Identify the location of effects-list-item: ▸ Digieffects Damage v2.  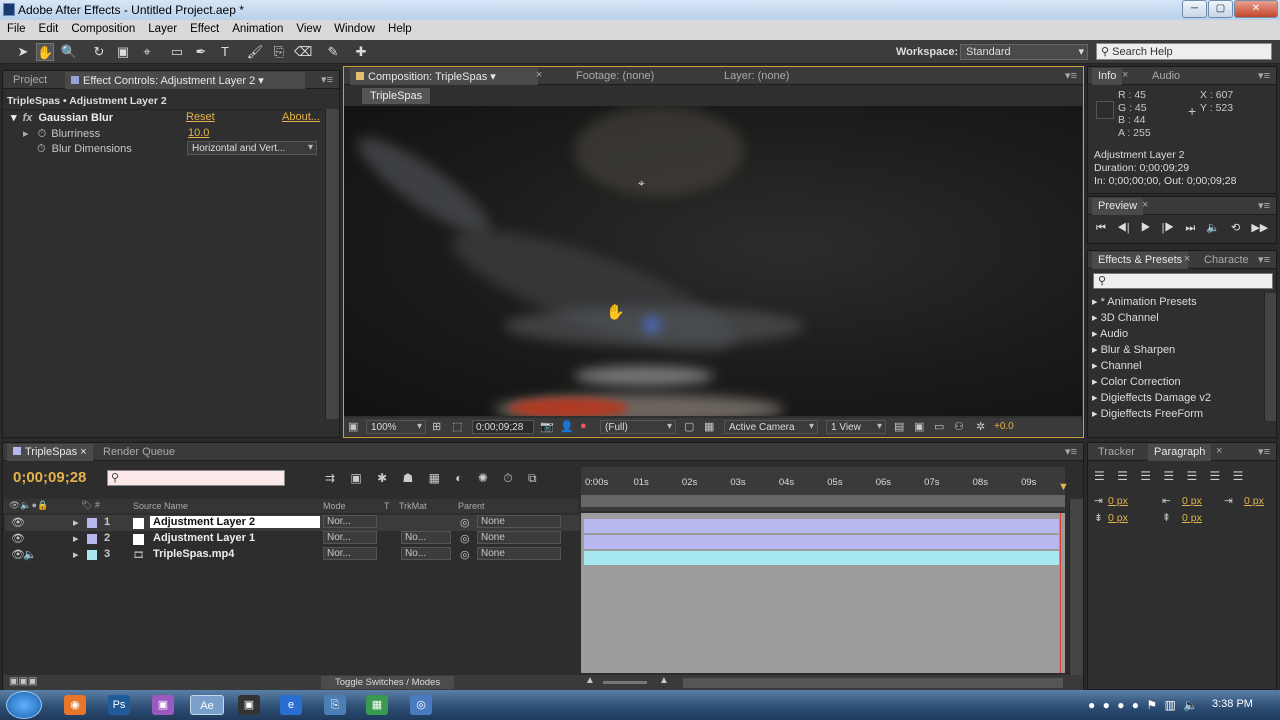
(1151, 397).